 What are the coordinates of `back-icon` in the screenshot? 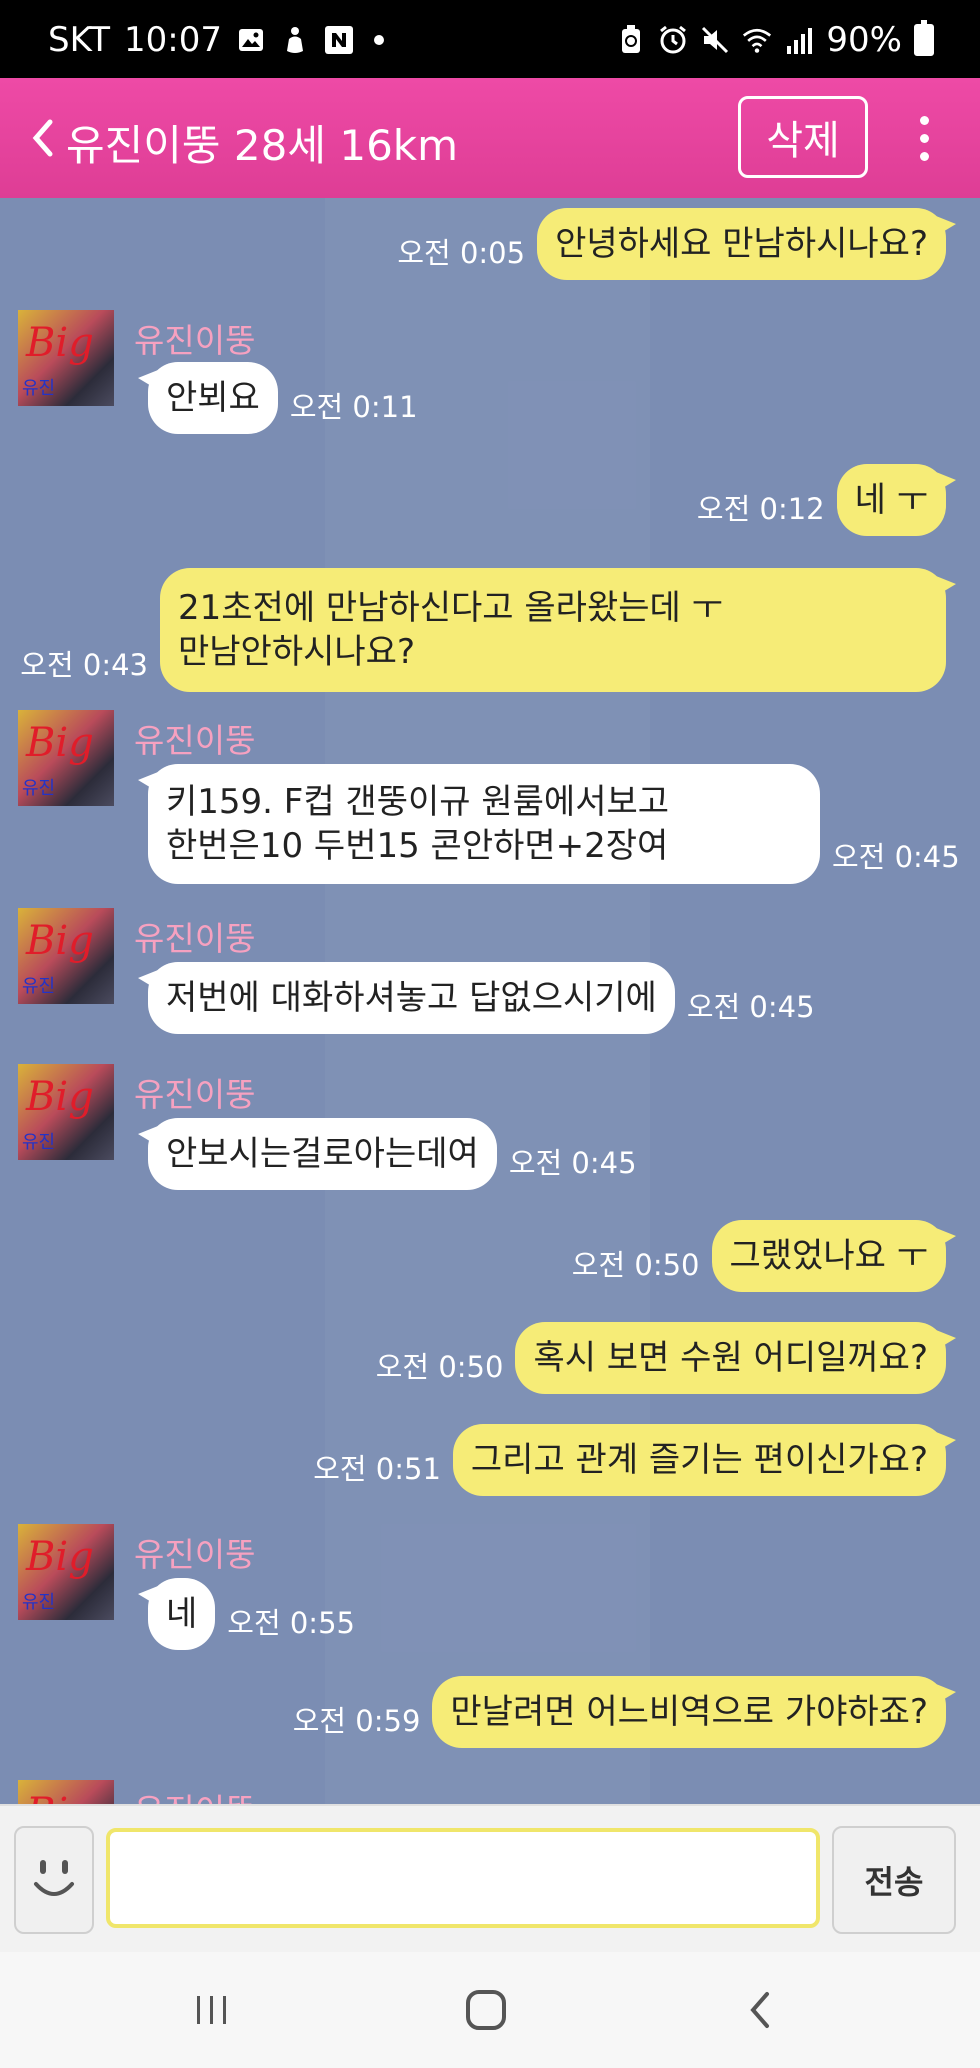 It's located at (759, 2010).